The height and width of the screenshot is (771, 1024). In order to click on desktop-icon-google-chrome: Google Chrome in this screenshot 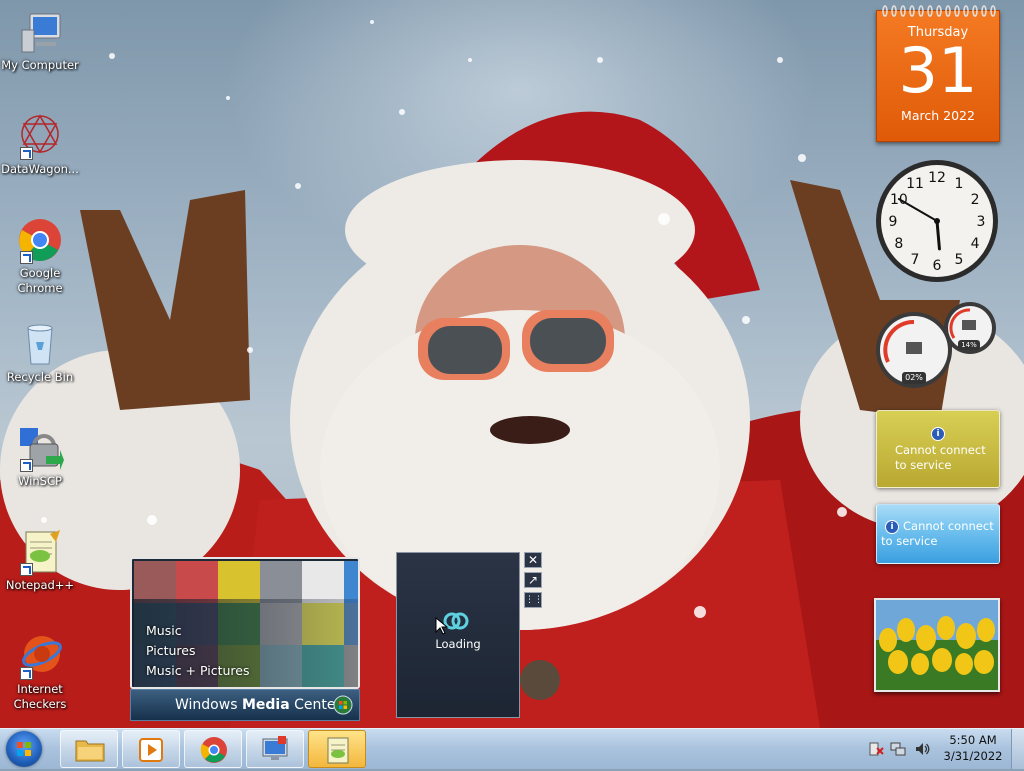, I will do `click(40, 256)`.